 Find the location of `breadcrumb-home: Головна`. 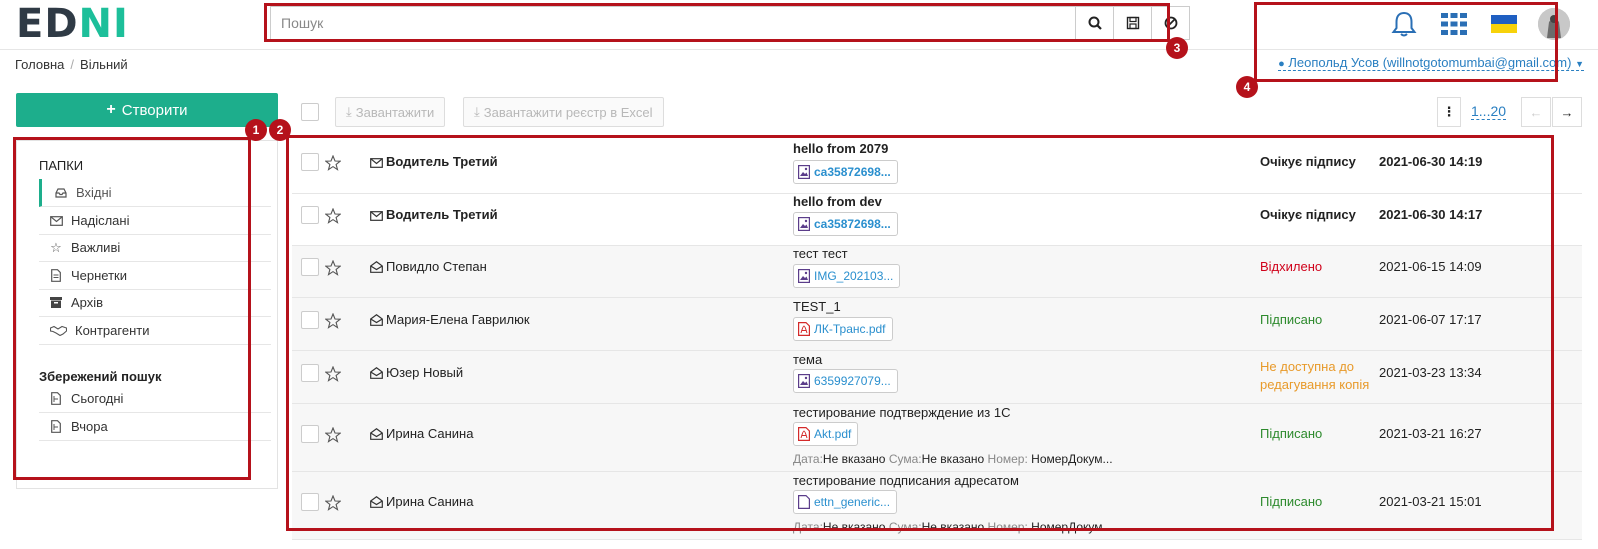

breadcrumb-home: Головна is located at coordinates (39, 64).